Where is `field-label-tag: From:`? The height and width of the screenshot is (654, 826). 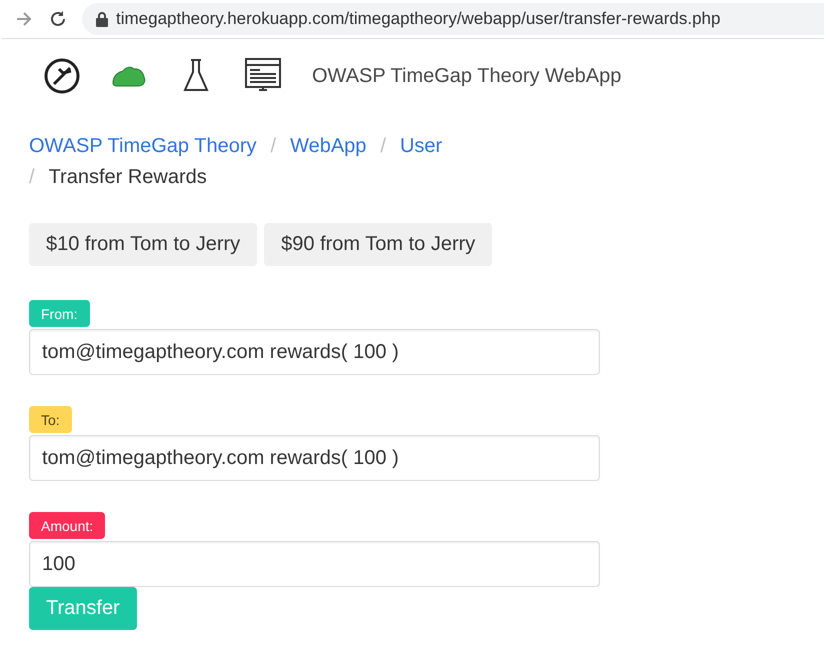
field-label-tag: From: is located at coordinates (59, 313).